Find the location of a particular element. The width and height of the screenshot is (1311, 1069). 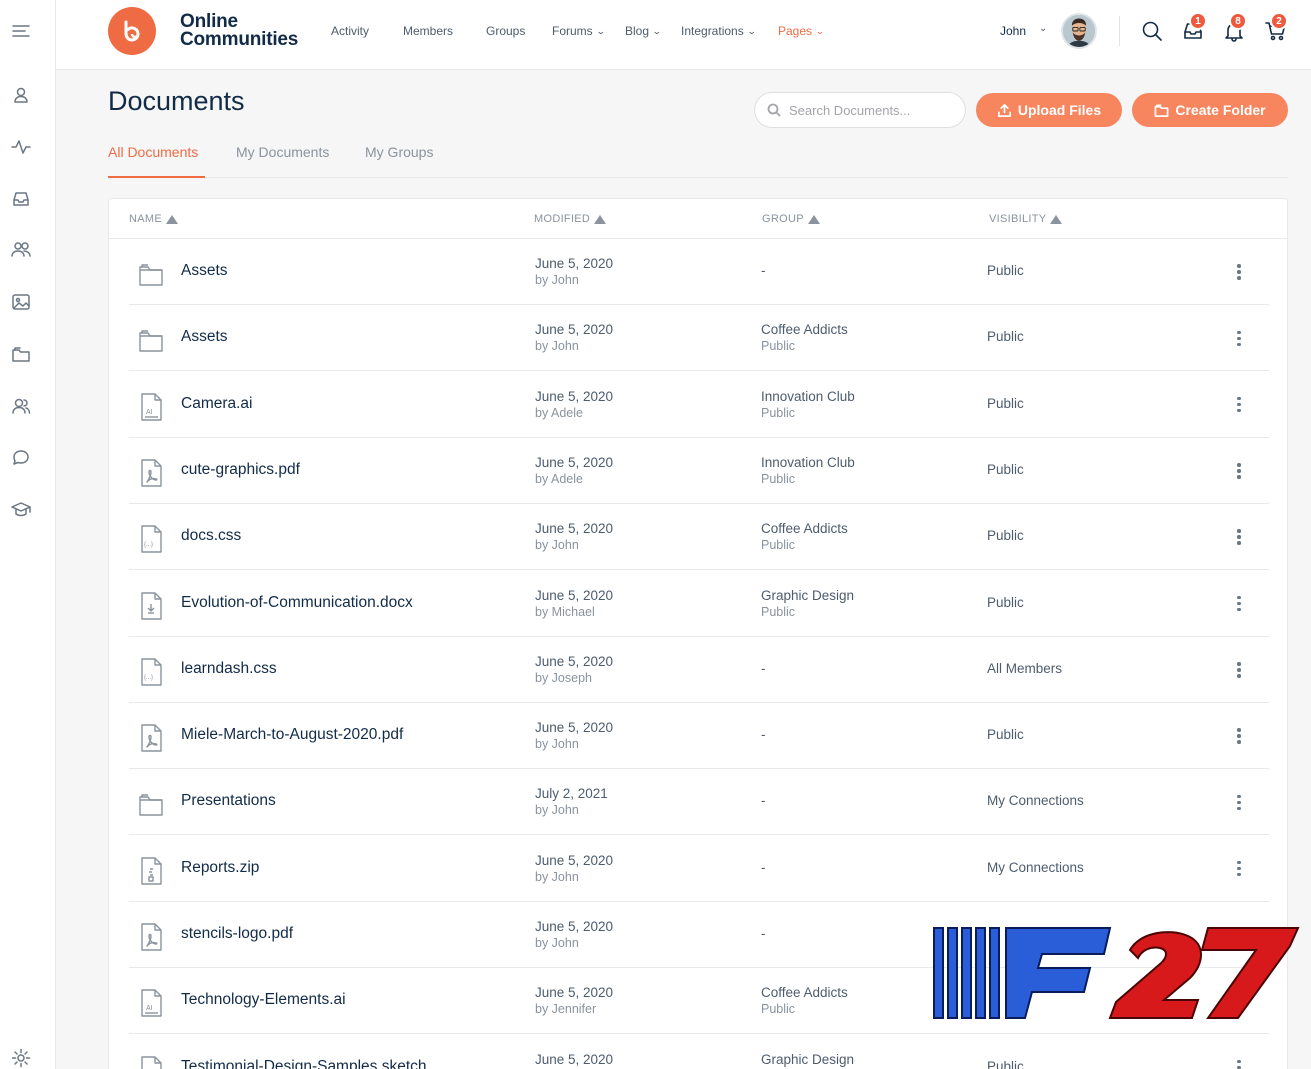

file-name: Evolution-of-Communication.docx is located at coordinates (297, 603).